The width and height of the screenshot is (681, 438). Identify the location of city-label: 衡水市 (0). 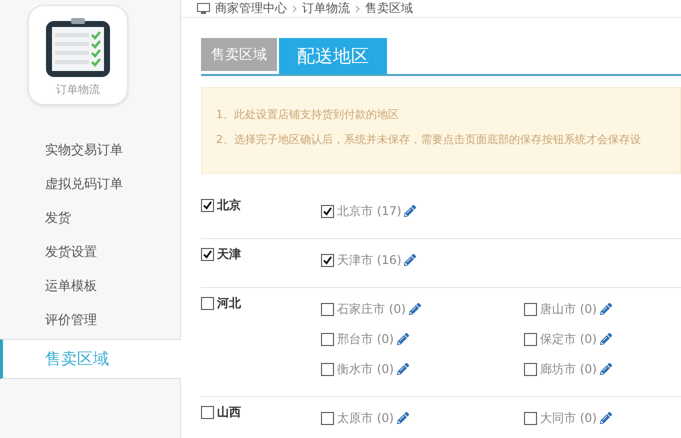
(365, 369).